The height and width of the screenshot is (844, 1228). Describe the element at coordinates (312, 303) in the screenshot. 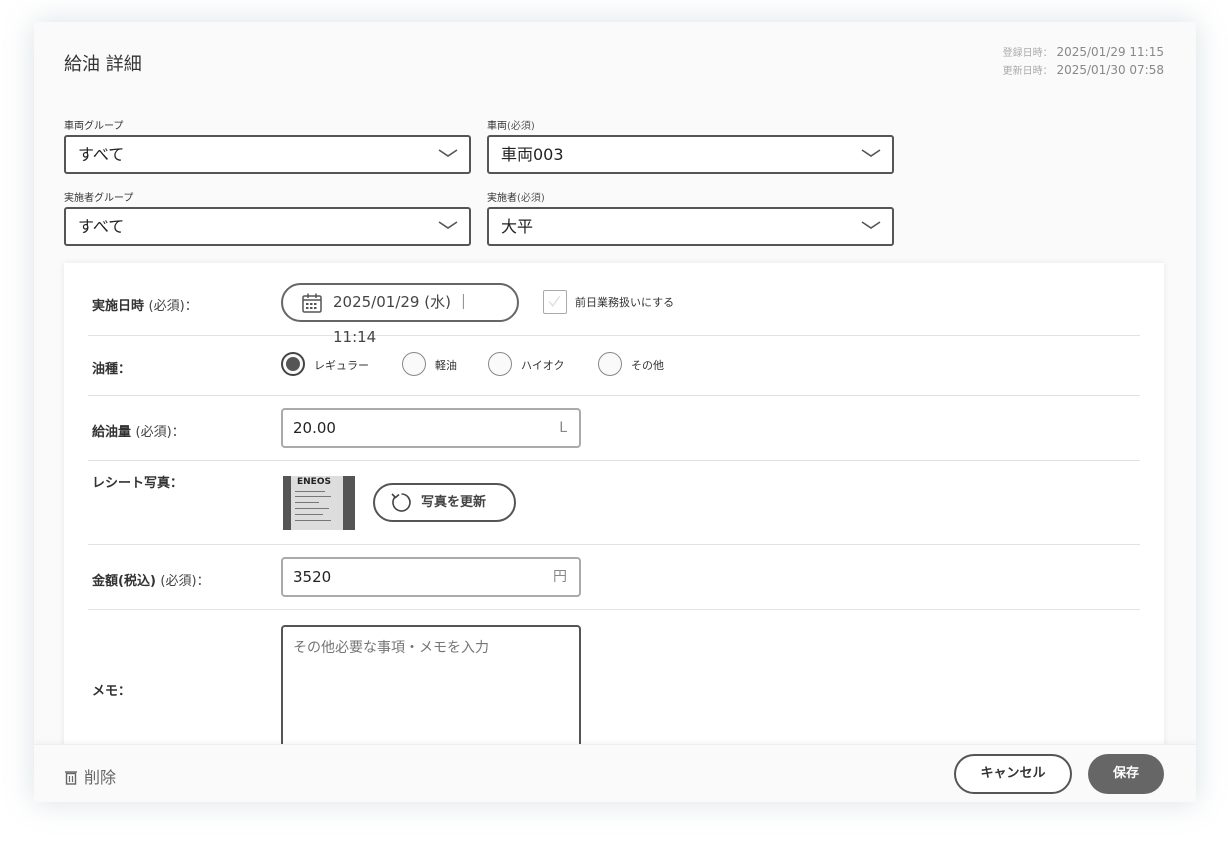

I see `calendar-icon` at that location.